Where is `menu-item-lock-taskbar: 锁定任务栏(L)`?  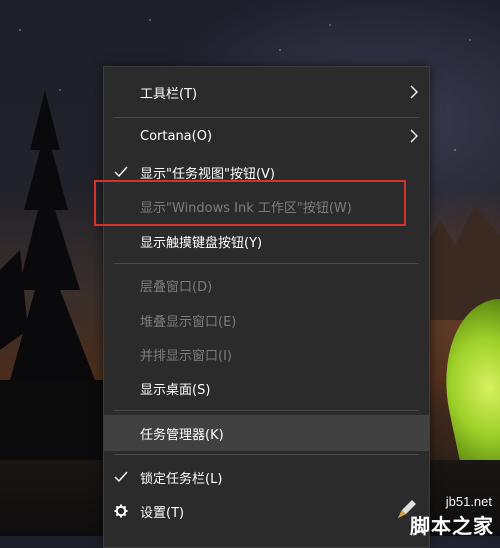 menu-item-lock-taskbar: 锁定任务栏(L) is located at coordinates (266, 477).